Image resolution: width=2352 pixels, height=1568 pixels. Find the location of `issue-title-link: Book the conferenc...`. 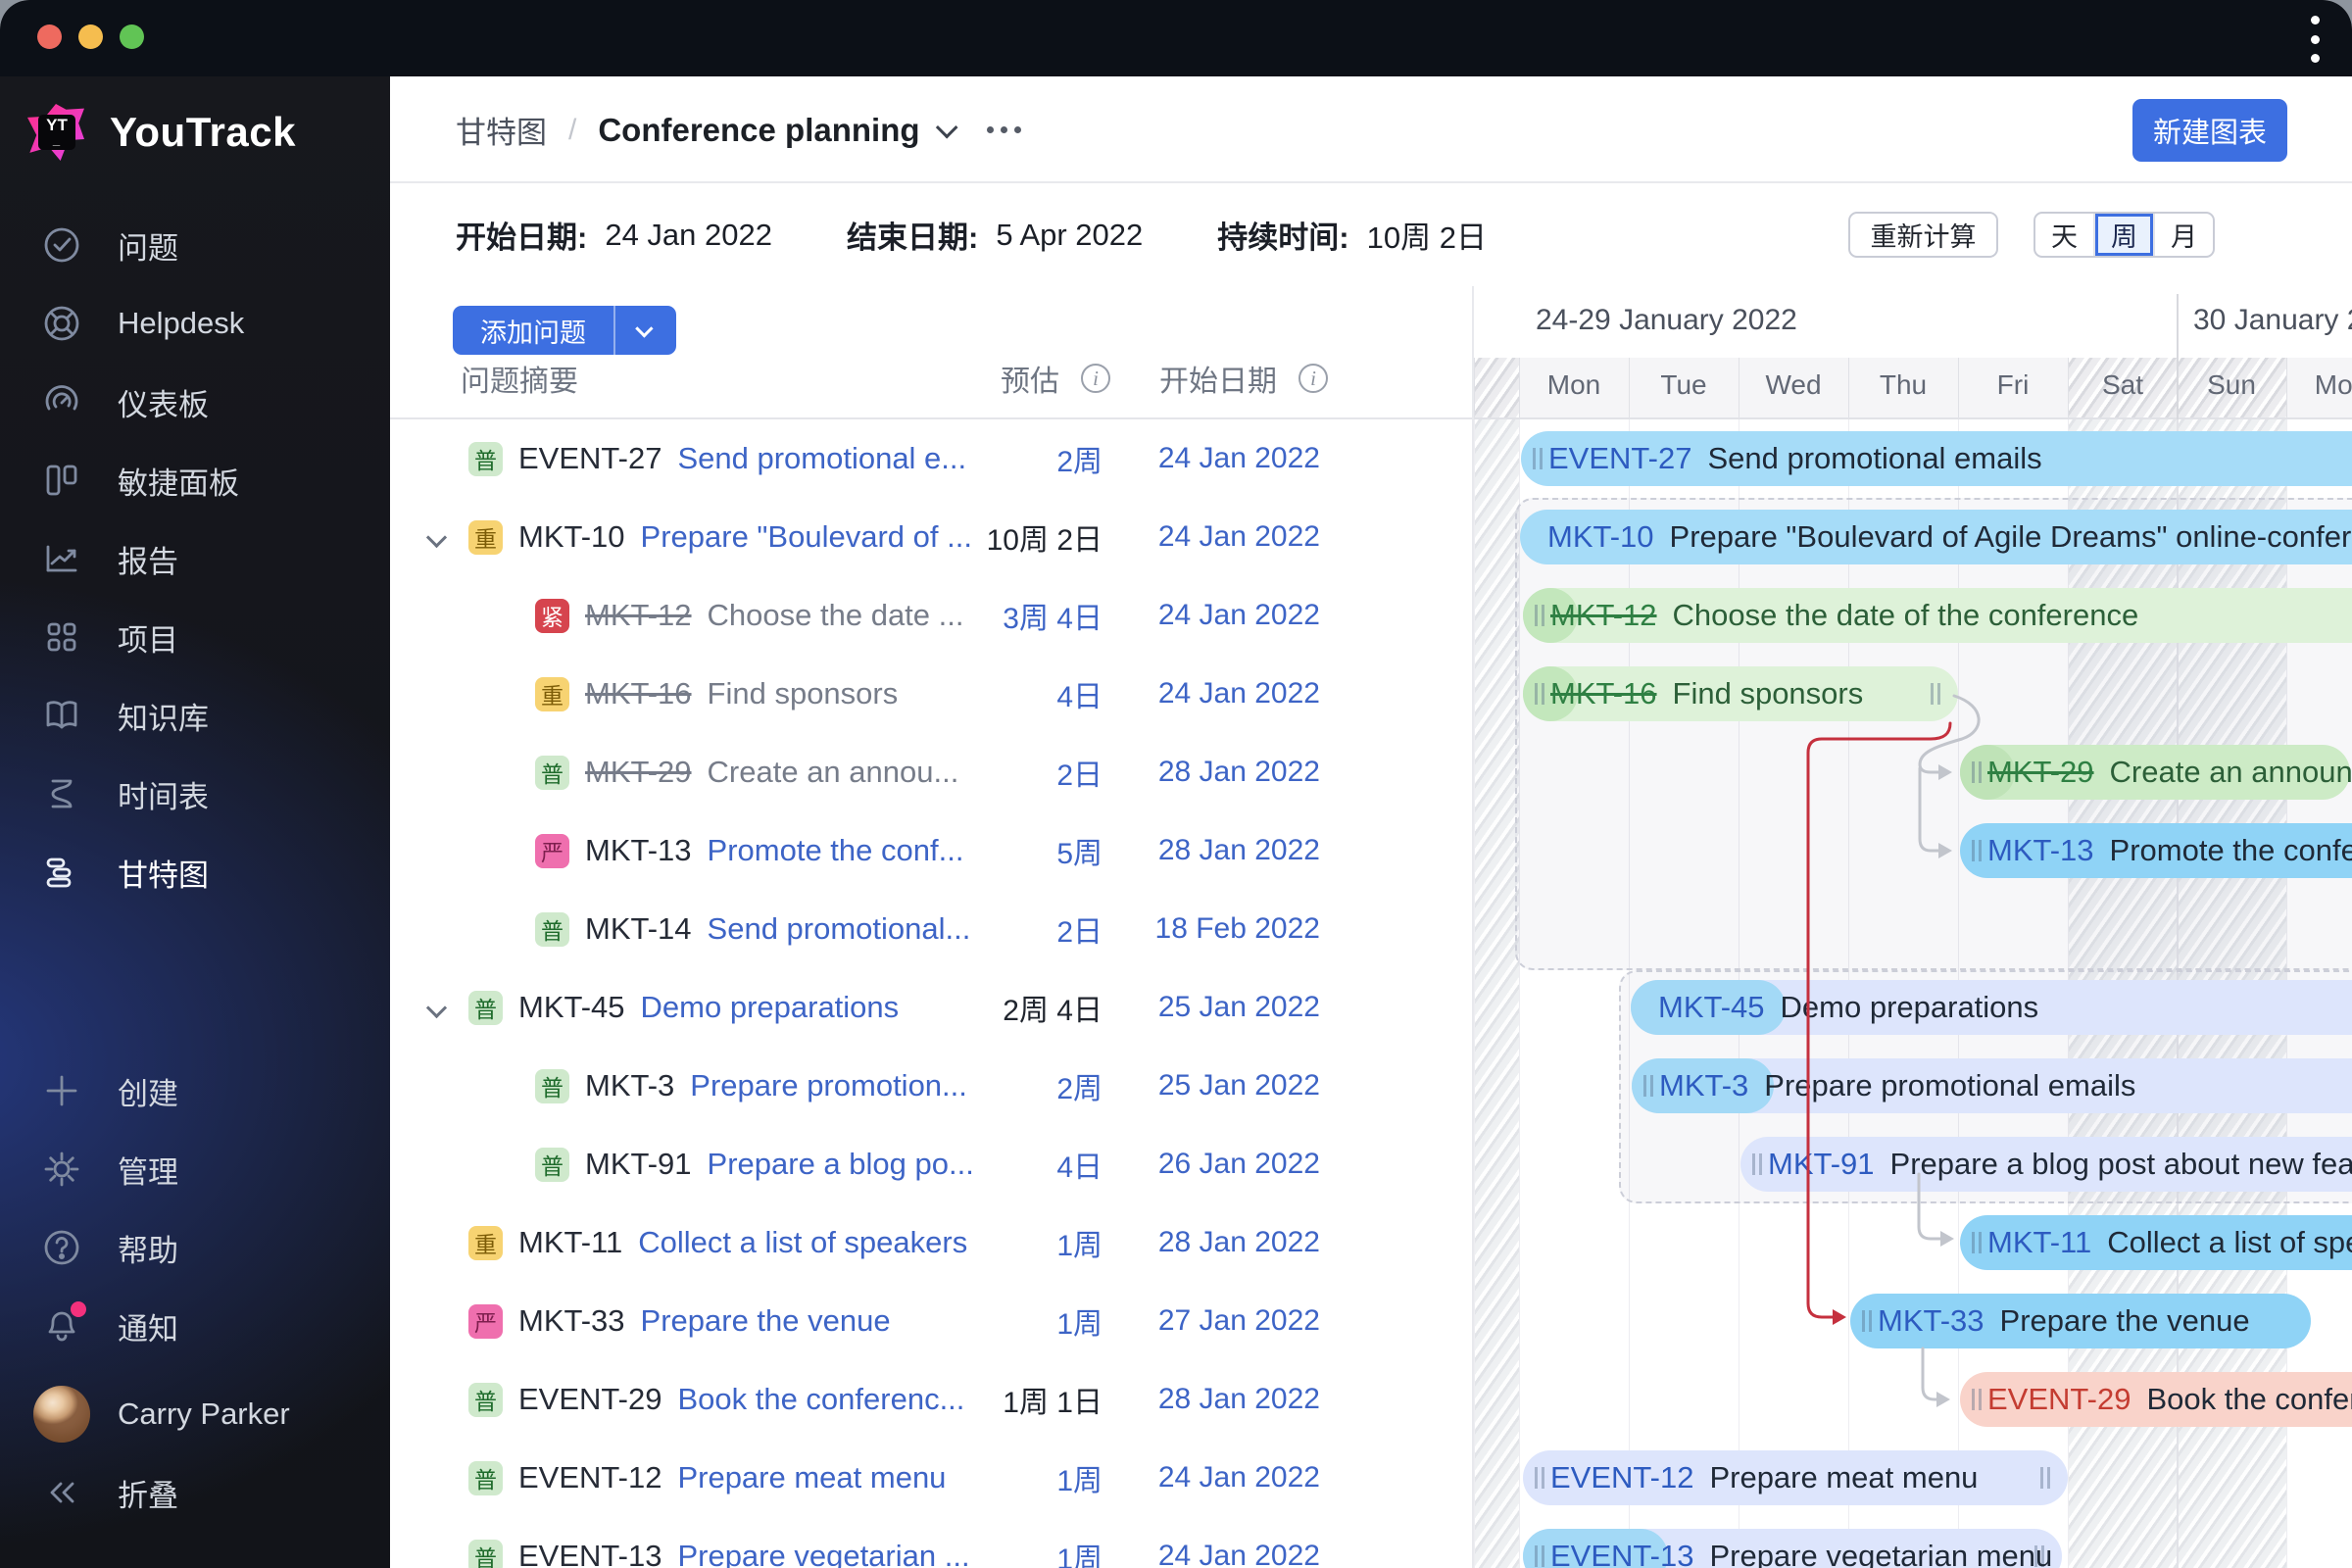

issue-title-link: Book the conferenc... is located at coordinates (820, 1399).